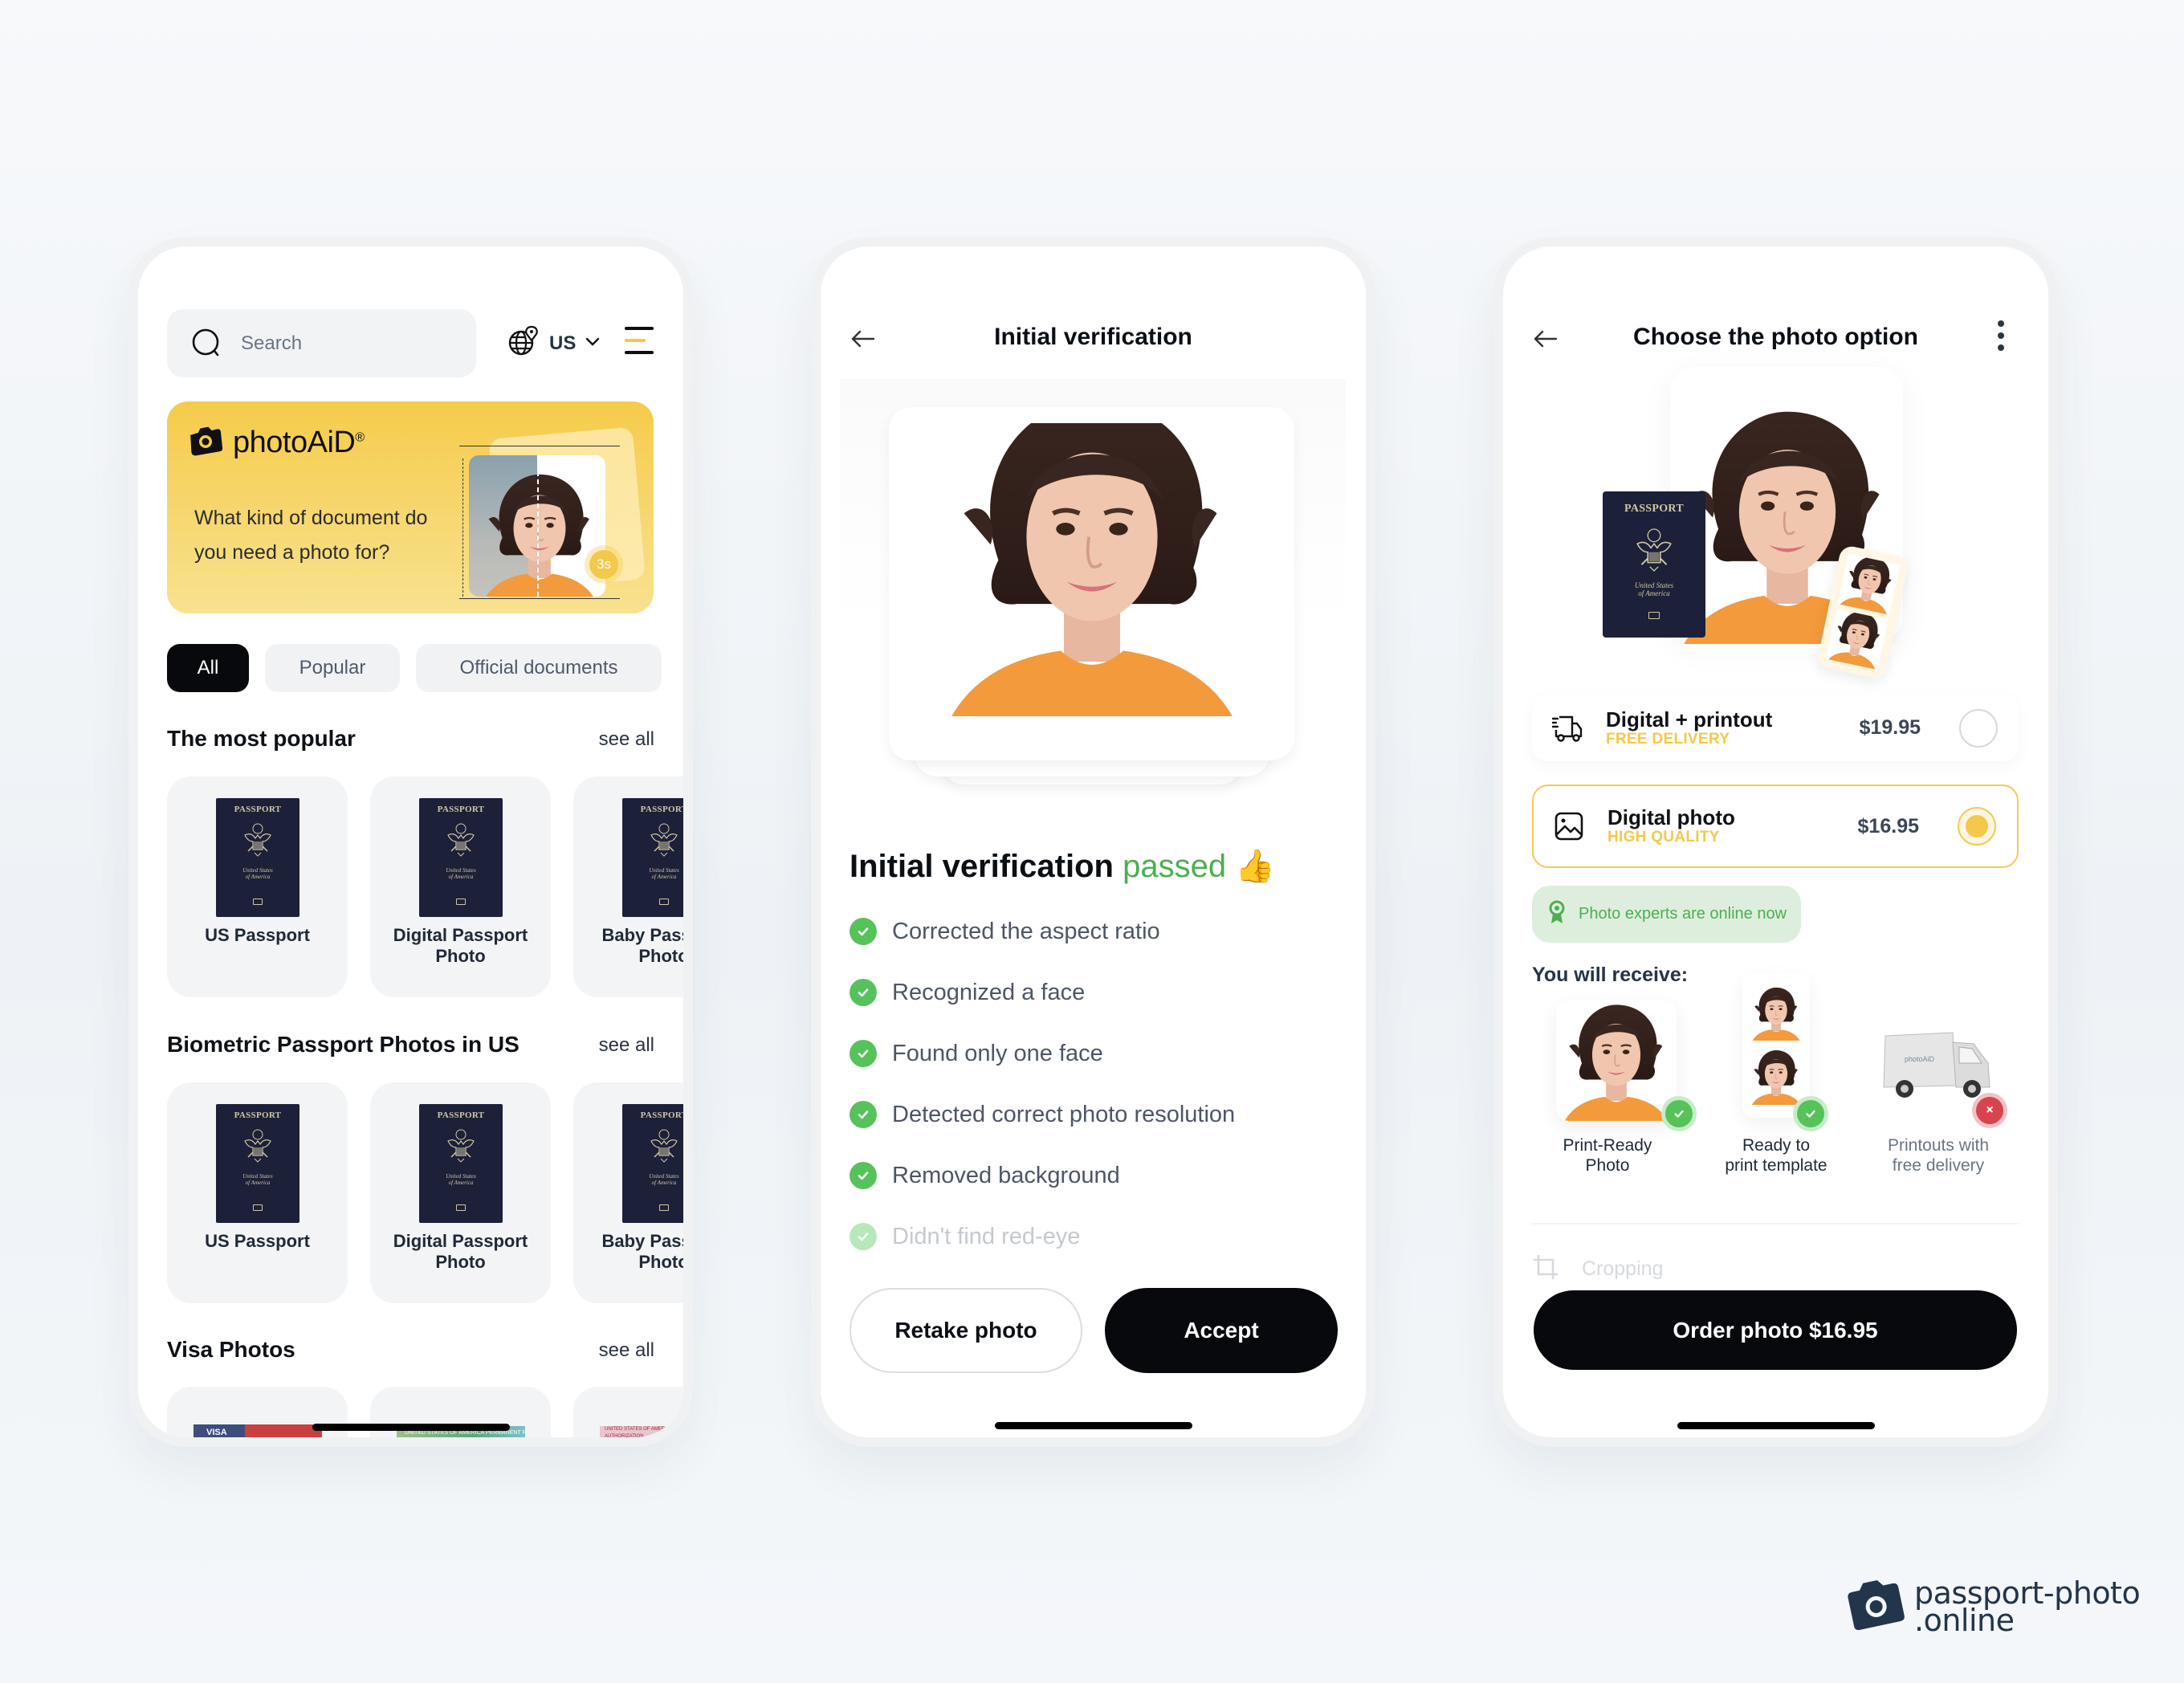  I want to click on timer-badge: 3s, so click(603, 564).